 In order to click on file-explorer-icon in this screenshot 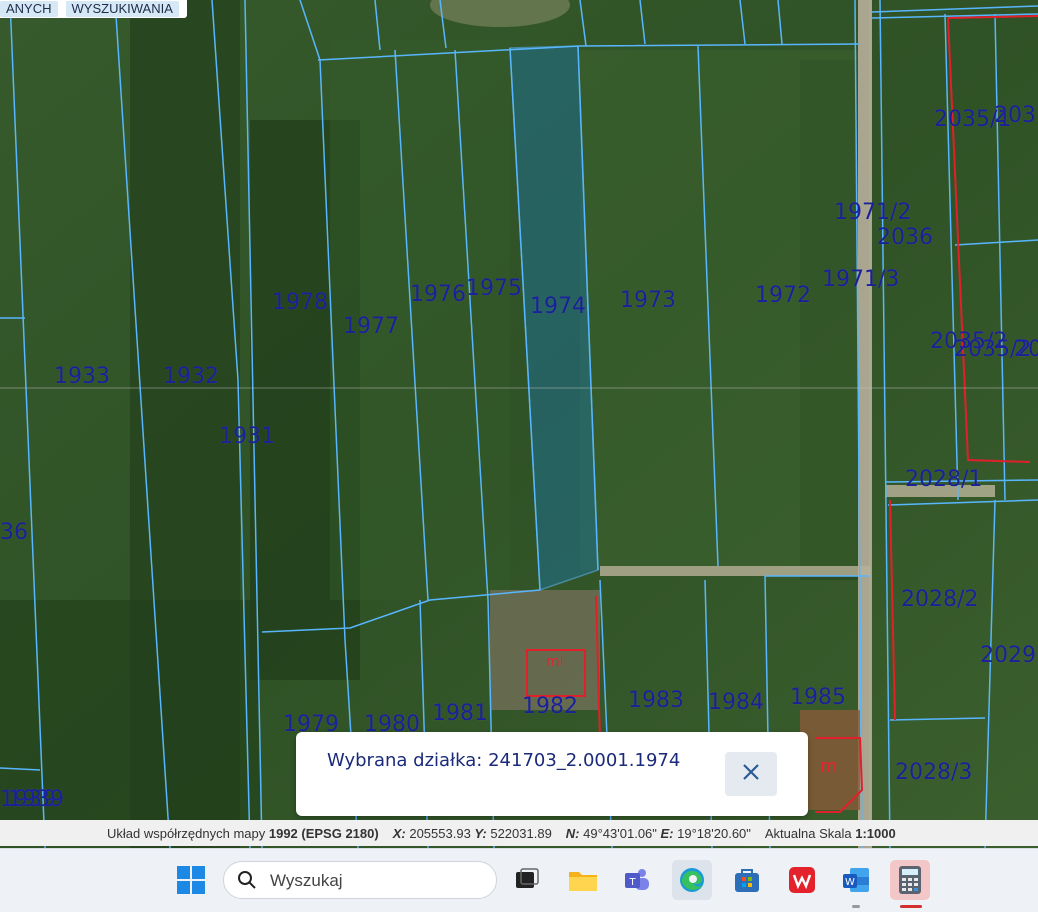, I will do `click(583, 880)`.